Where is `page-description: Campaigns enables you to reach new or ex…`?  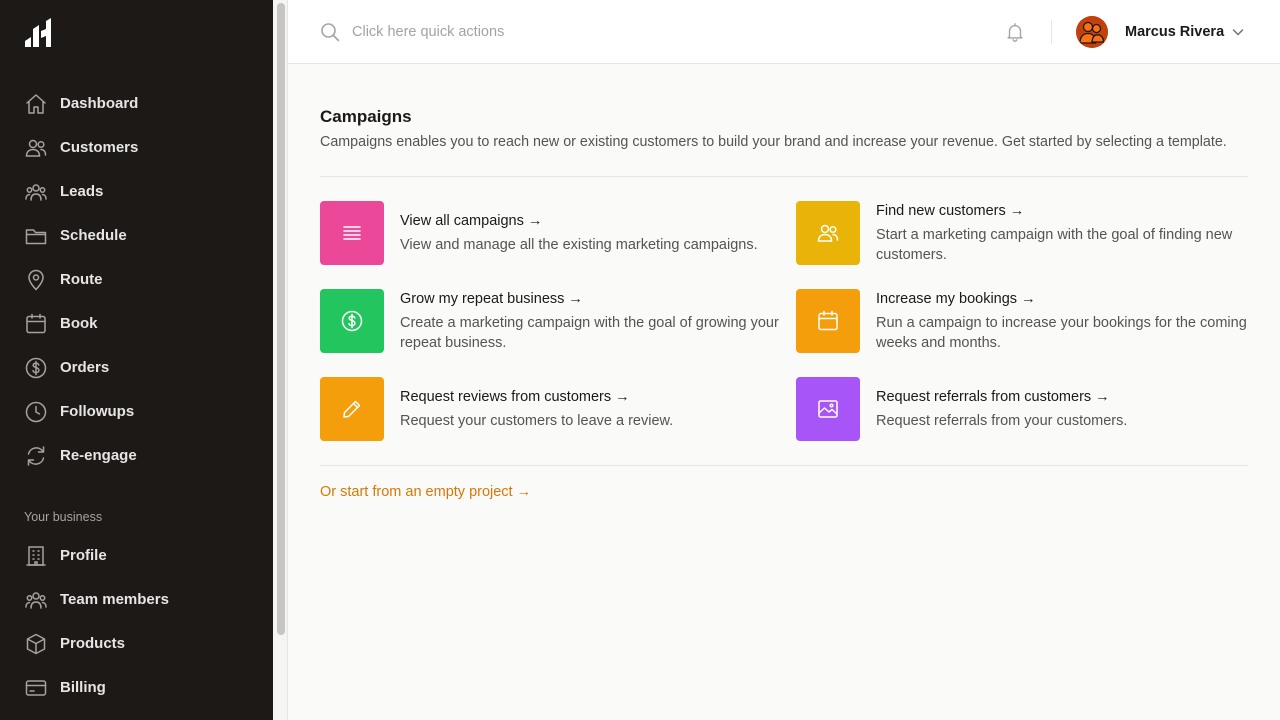
page-description: Campaigns enables you to reach new or ex… is located at coordinates (773, 142).